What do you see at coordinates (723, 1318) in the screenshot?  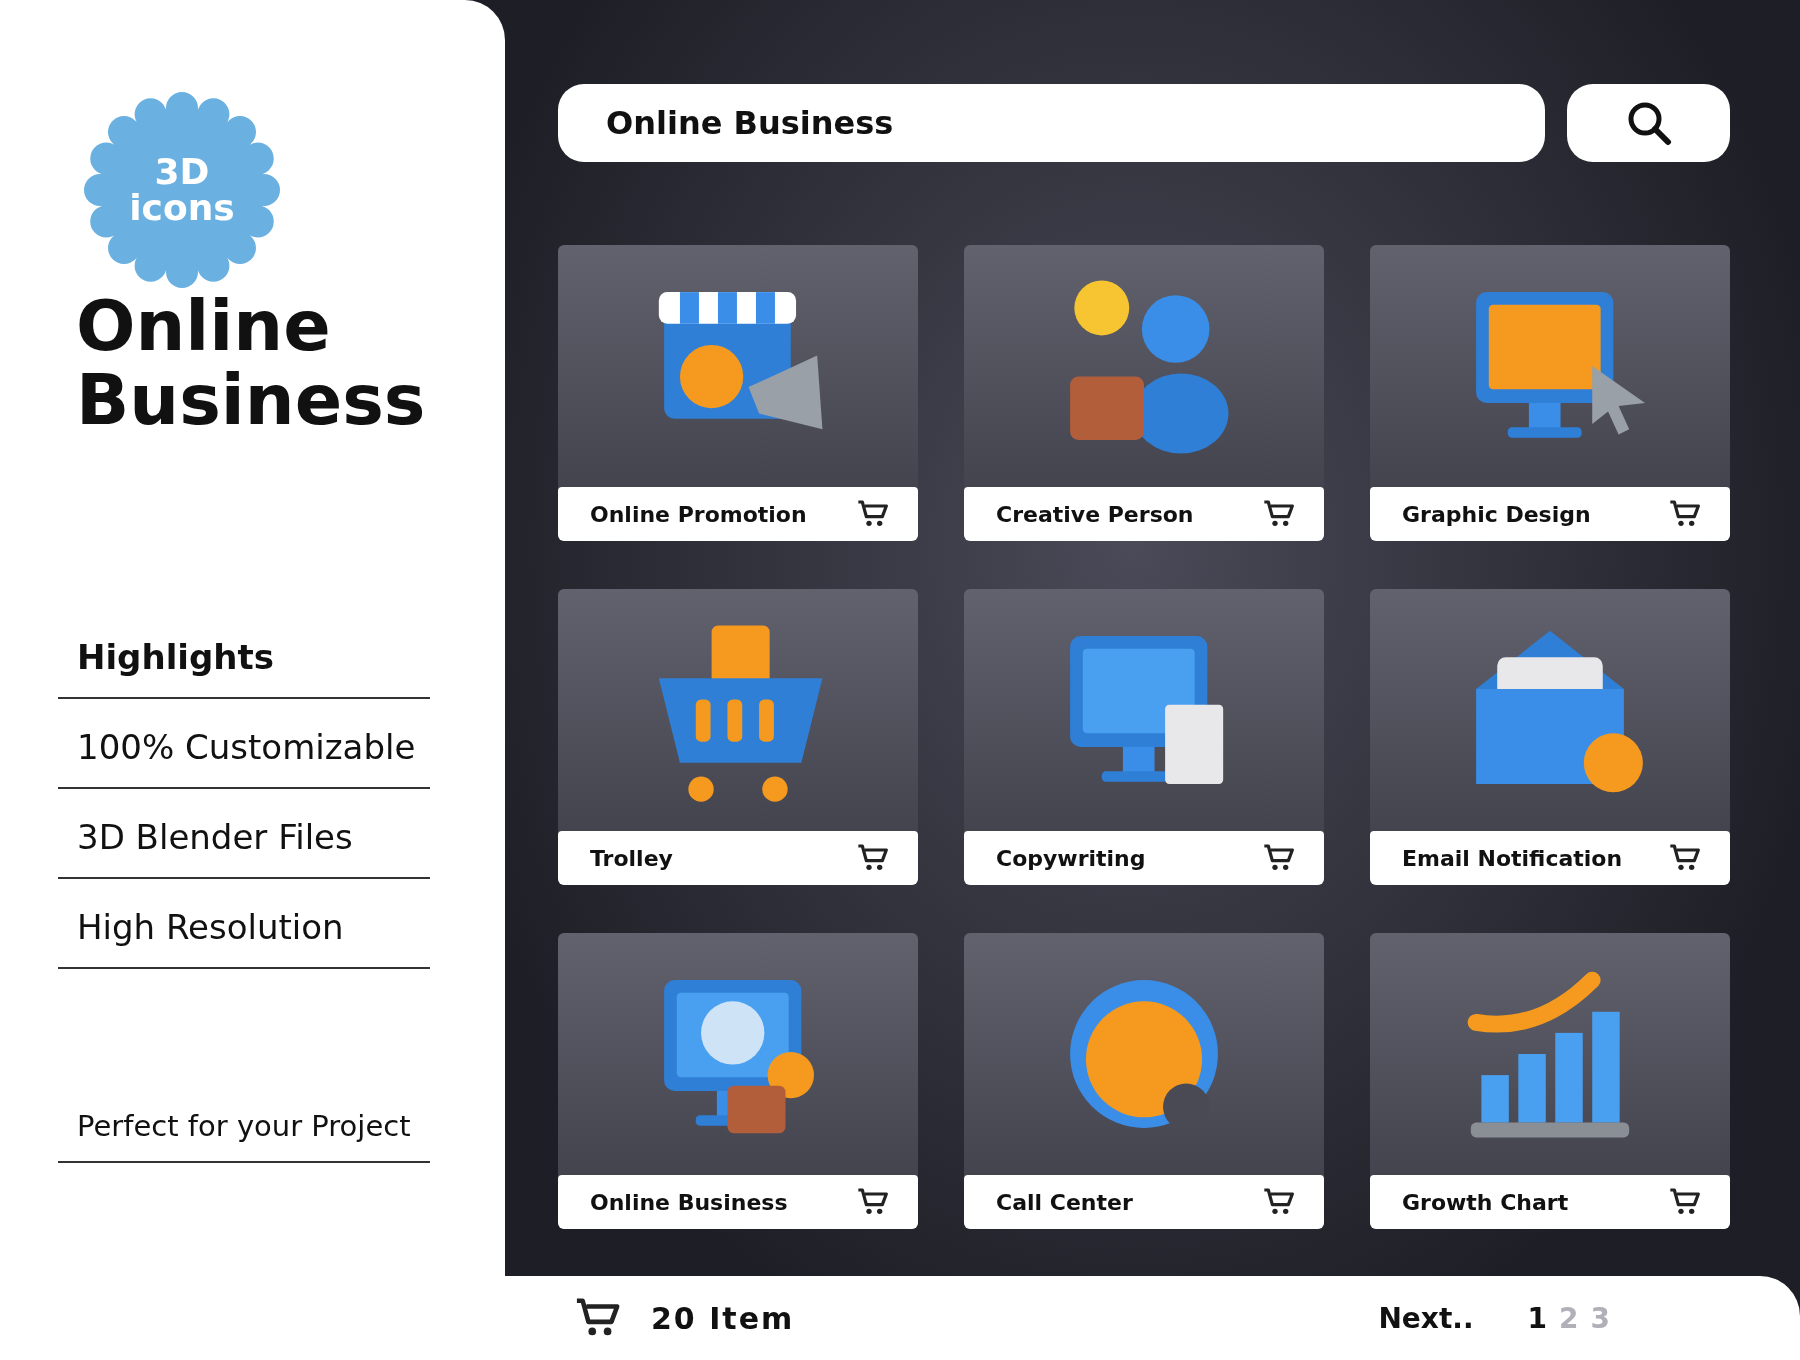 I see `item-count: 20 Item` at bounding box center [723, 1318].